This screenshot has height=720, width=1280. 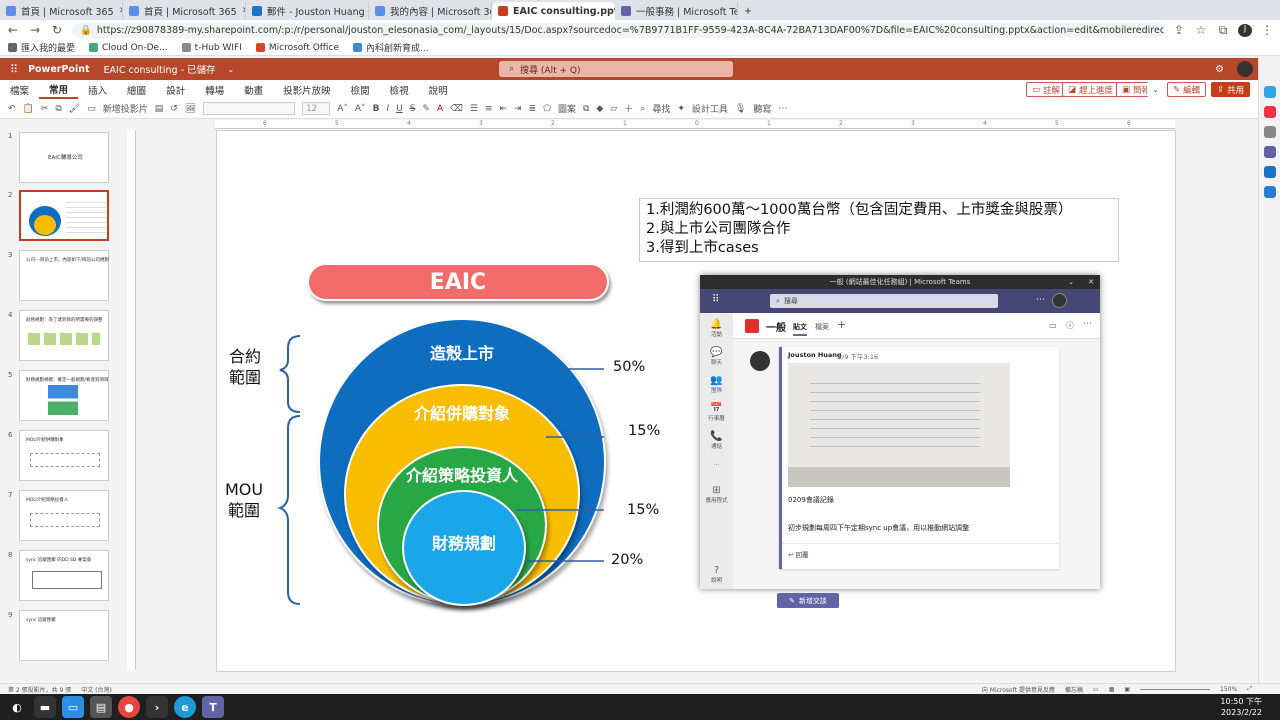 I want to click on new-tab-button: +, so click(x=748, y=11).